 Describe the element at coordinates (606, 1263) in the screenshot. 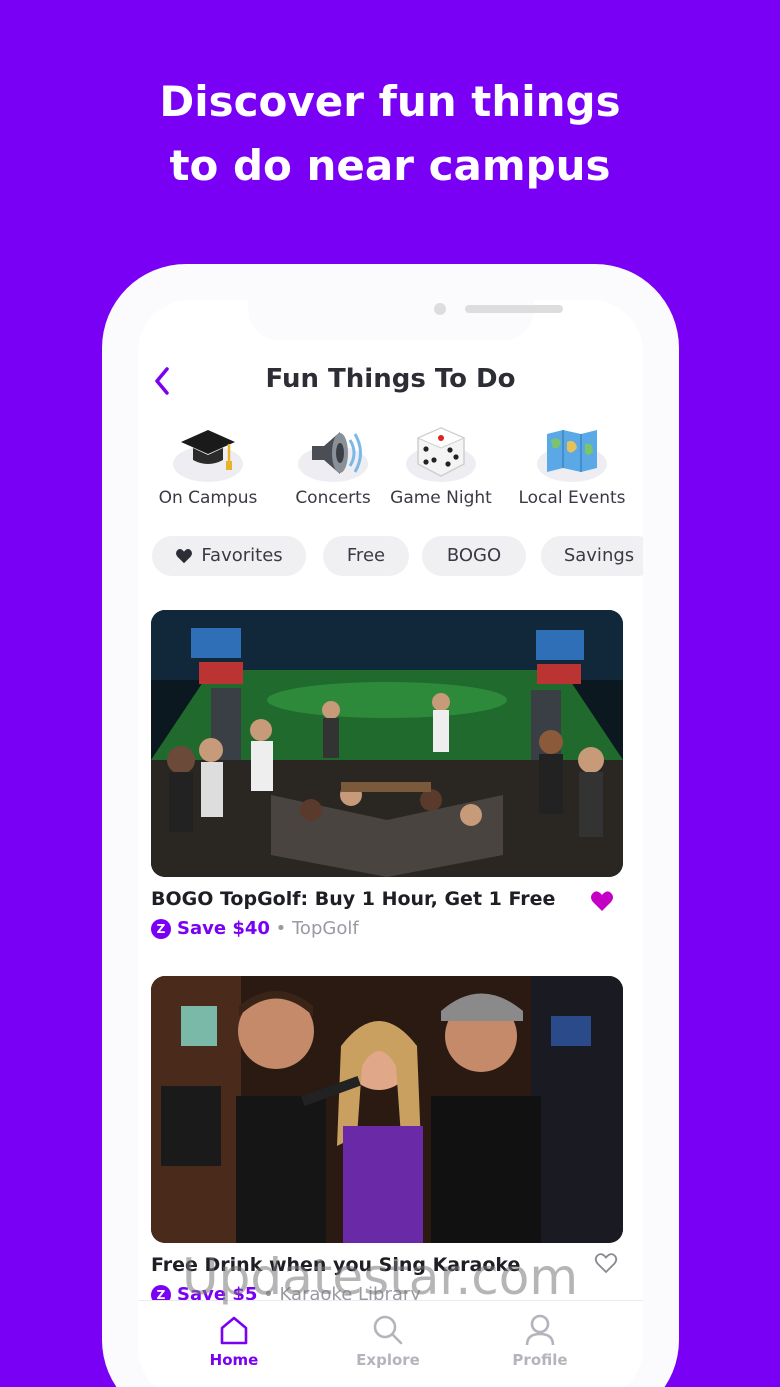

I see `favorite-heart-outline-icon` at that location.